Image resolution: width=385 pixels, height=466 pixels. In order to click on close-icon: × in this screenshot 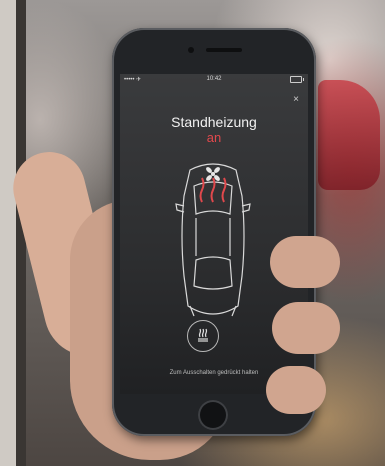, I will do `click(296, 100)`.